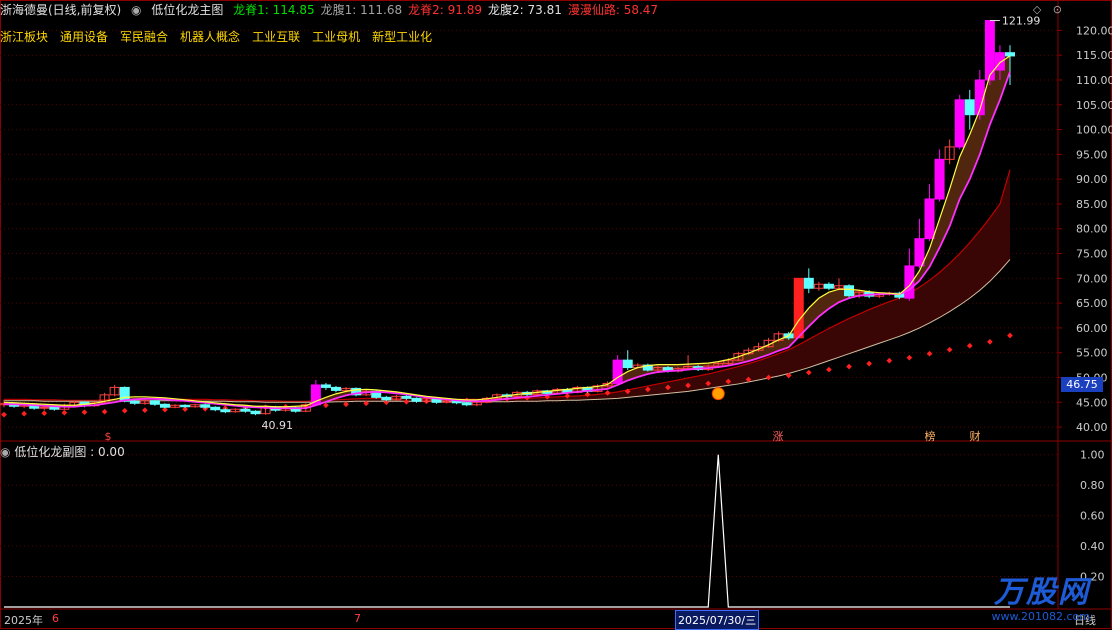 This screenshot has height=630, width=1112. What do you see at coordinates (1092, 402) in the screenshot?
I see `y-tick-label: 45.00` at bounding box center [1092, 402].